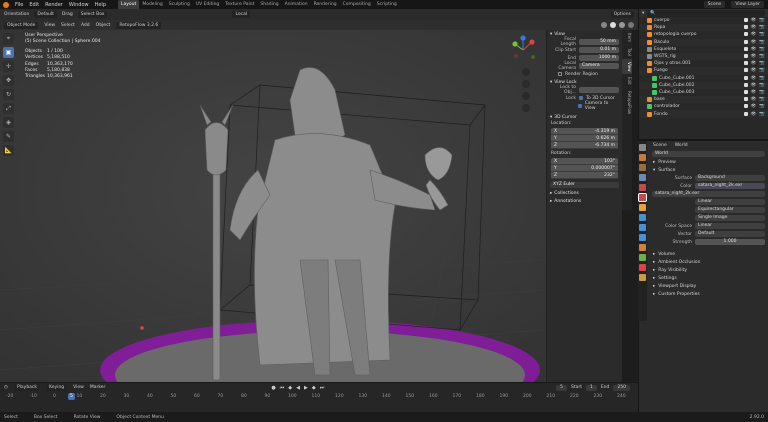 This screenshot has height=422, width=768. Describe the element at coordinates (207, 4) in the screenshot. I see `tab-uv-editing: UV Editing` at that location.